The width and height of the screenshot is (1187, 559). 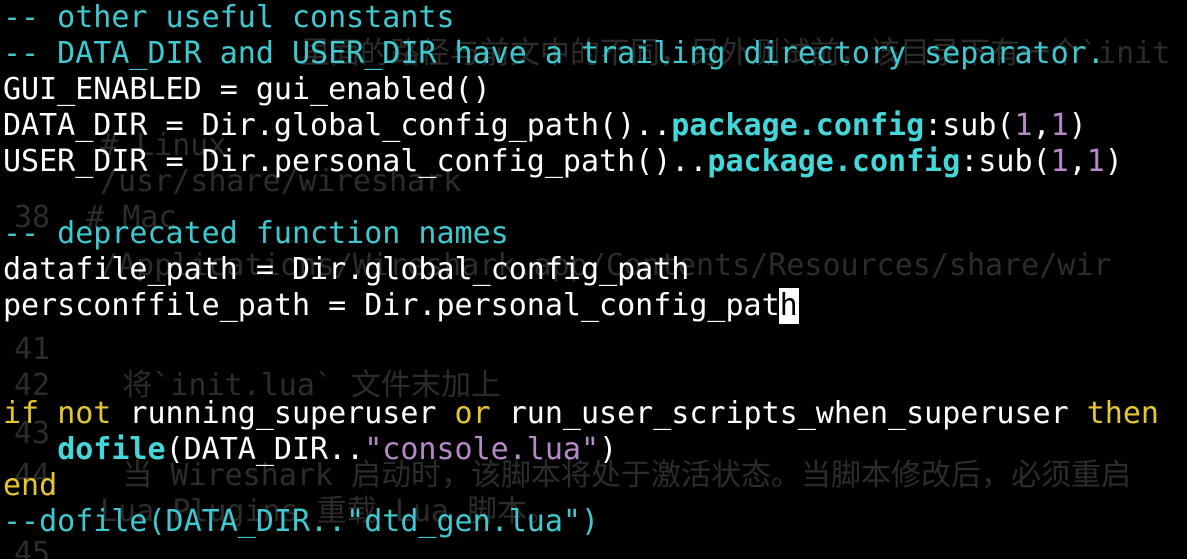 What do you see at coordinates (595, 234) in the screenshot?
I see `code-line: -- deprecated function names` at bounding box center [595, 234].